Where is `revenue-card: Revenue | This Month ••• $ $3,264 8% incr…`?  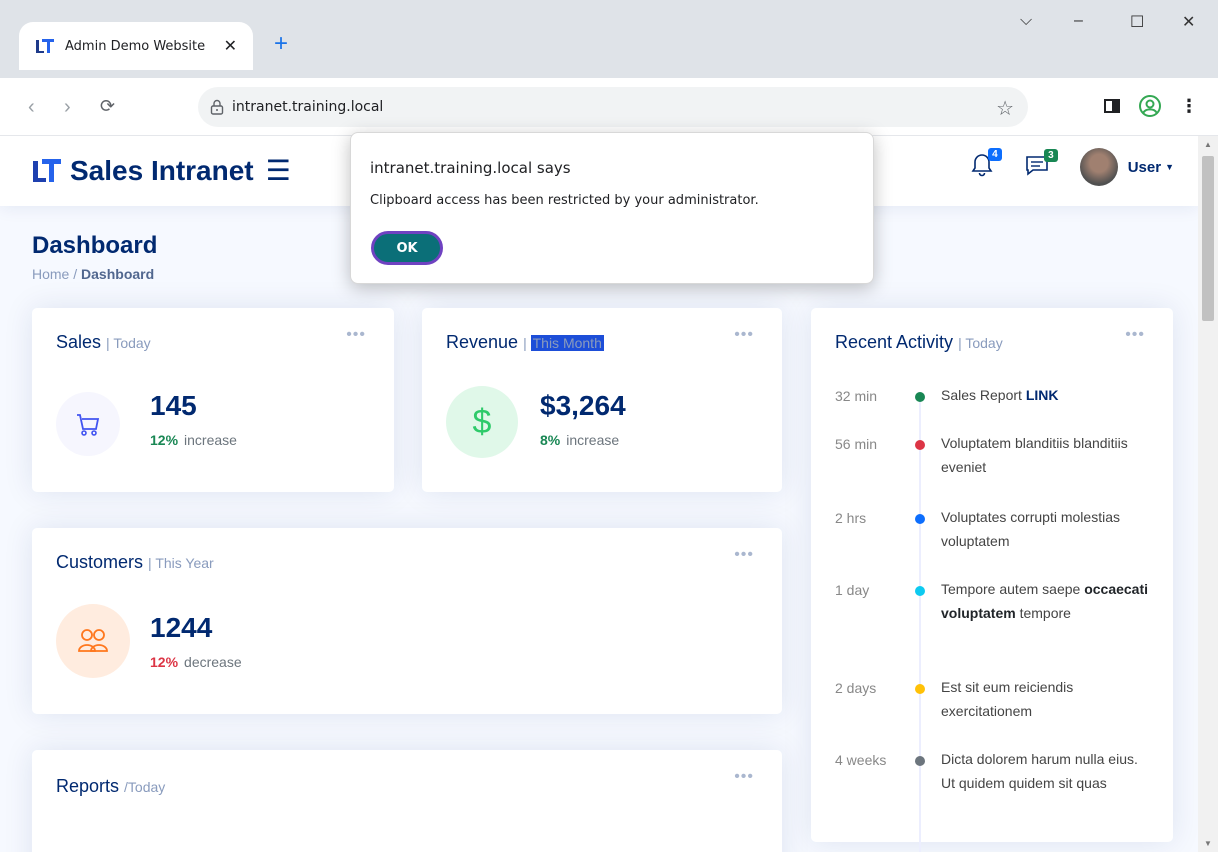 revenue-card: Revenue | This Month ••• $ $3,264 8% incr… is located at coordinates (602, 400).